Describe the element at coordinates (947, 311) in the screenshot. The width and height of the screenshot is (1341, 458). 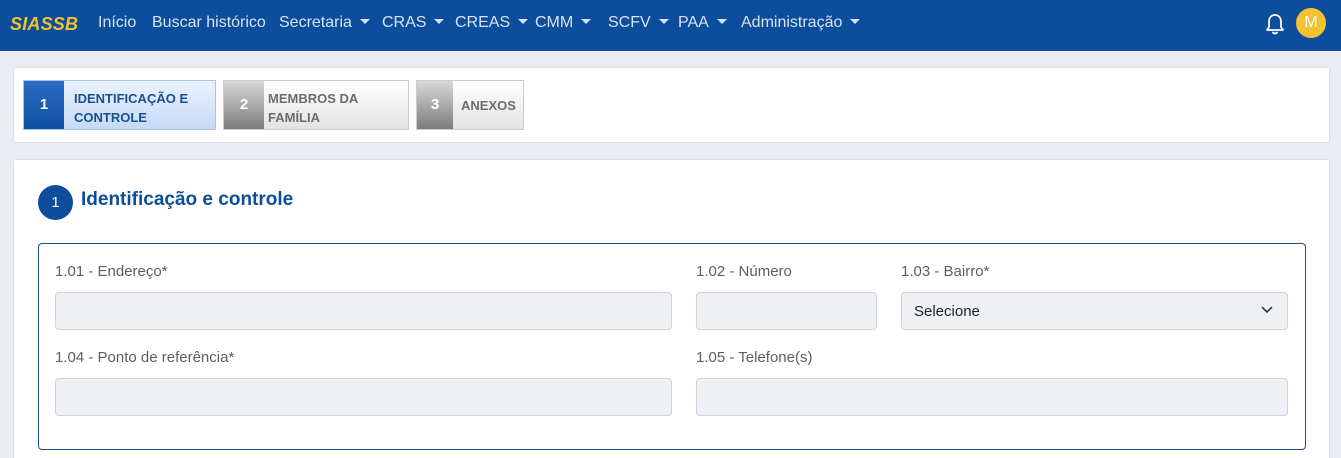
I see `bairro-selected-value: Selecione` at that location.